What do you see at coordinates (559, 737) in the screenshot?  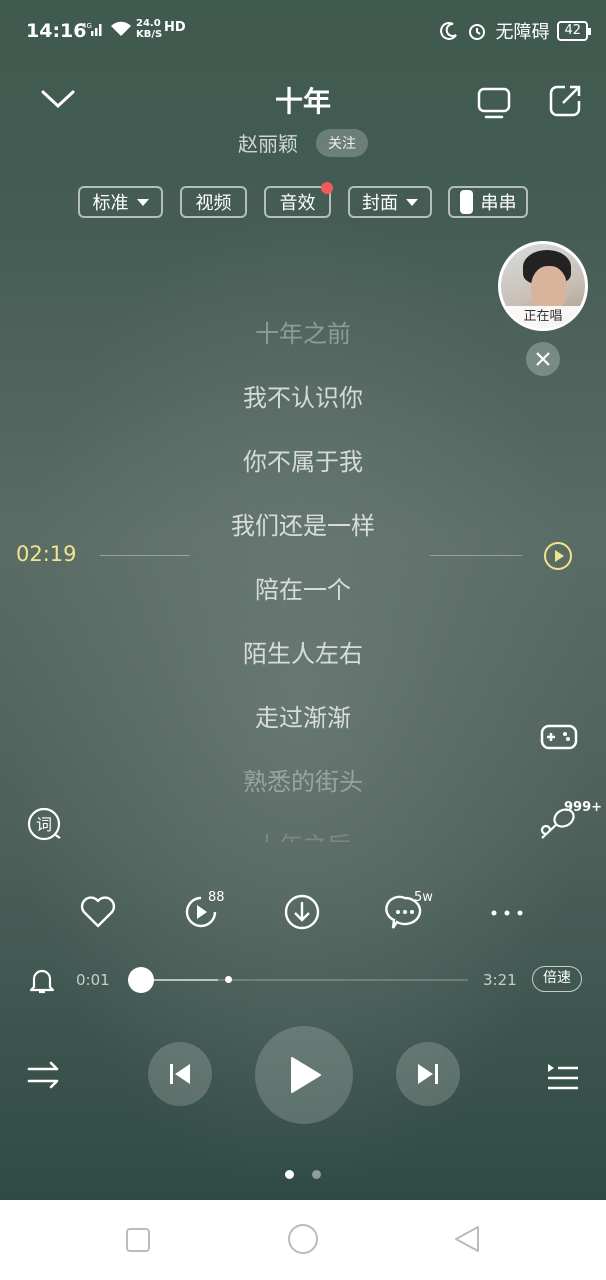 I see `gamepad-icon` at bounding box center [559, 737].